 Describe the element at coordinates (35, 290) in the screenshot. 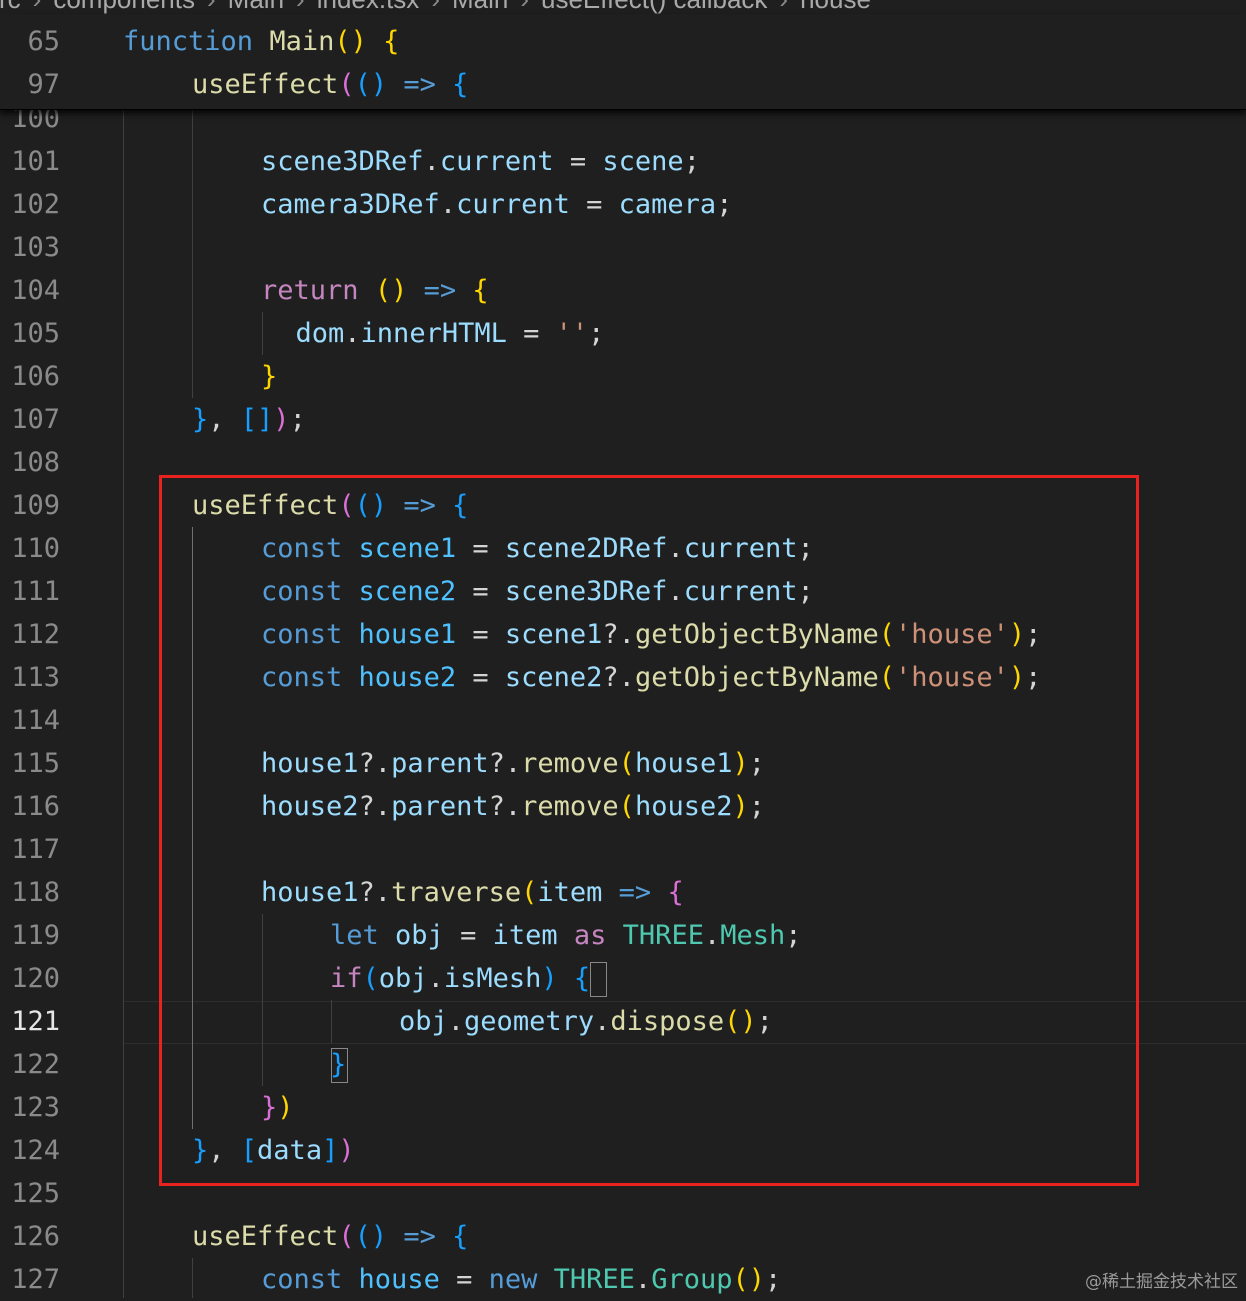

I see `line-number: 104` at that location.